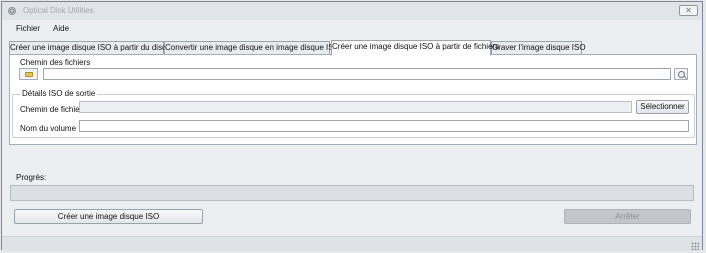  I want to click on volume-name-input, so click(384, 126).